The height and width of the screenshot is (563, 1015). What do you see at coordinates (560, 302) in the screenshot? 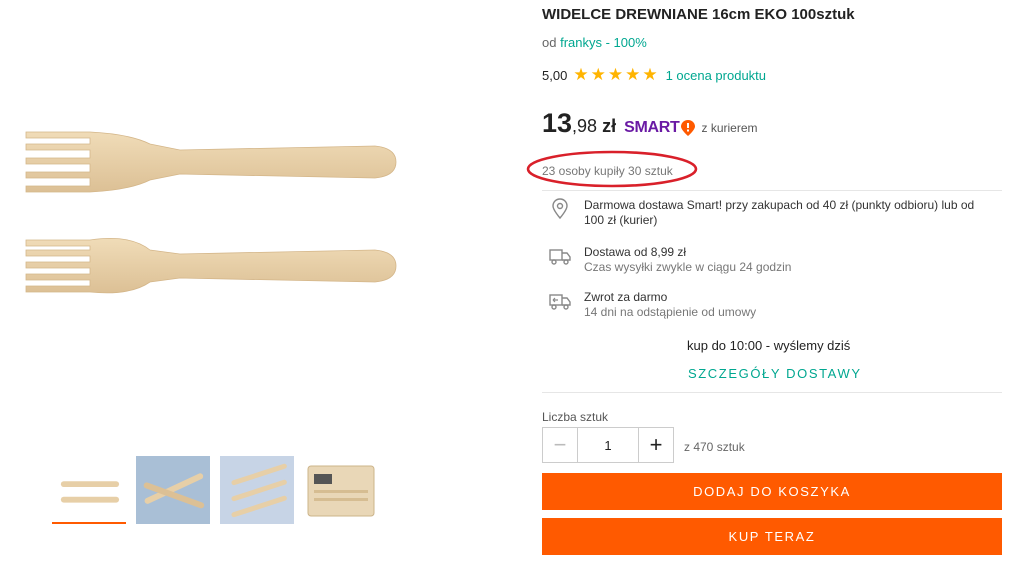
I see `return-truck-icon` at bounding box center [560, 302].